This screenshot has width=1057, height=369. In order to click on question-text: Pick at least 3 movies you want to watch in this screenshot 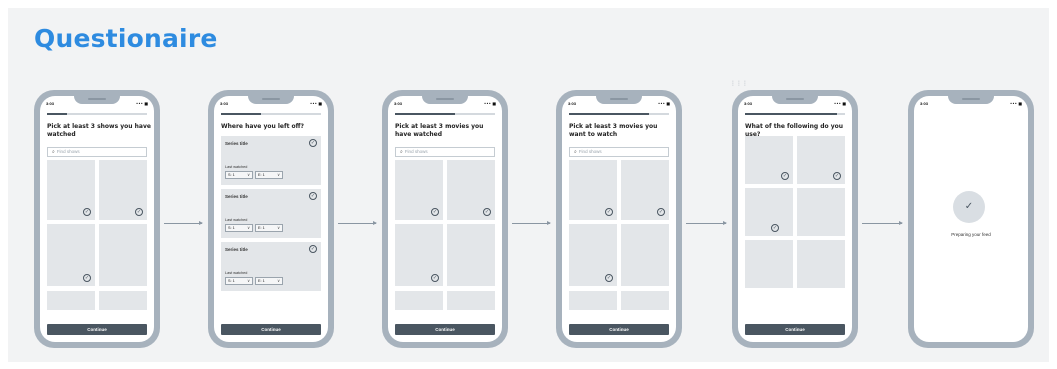, I will do `click(613, 130)`.